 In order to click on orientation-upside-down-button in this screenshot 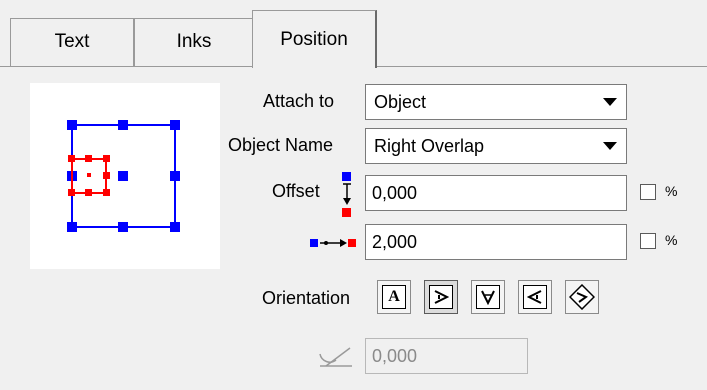, I will do `click(488, 297)`.